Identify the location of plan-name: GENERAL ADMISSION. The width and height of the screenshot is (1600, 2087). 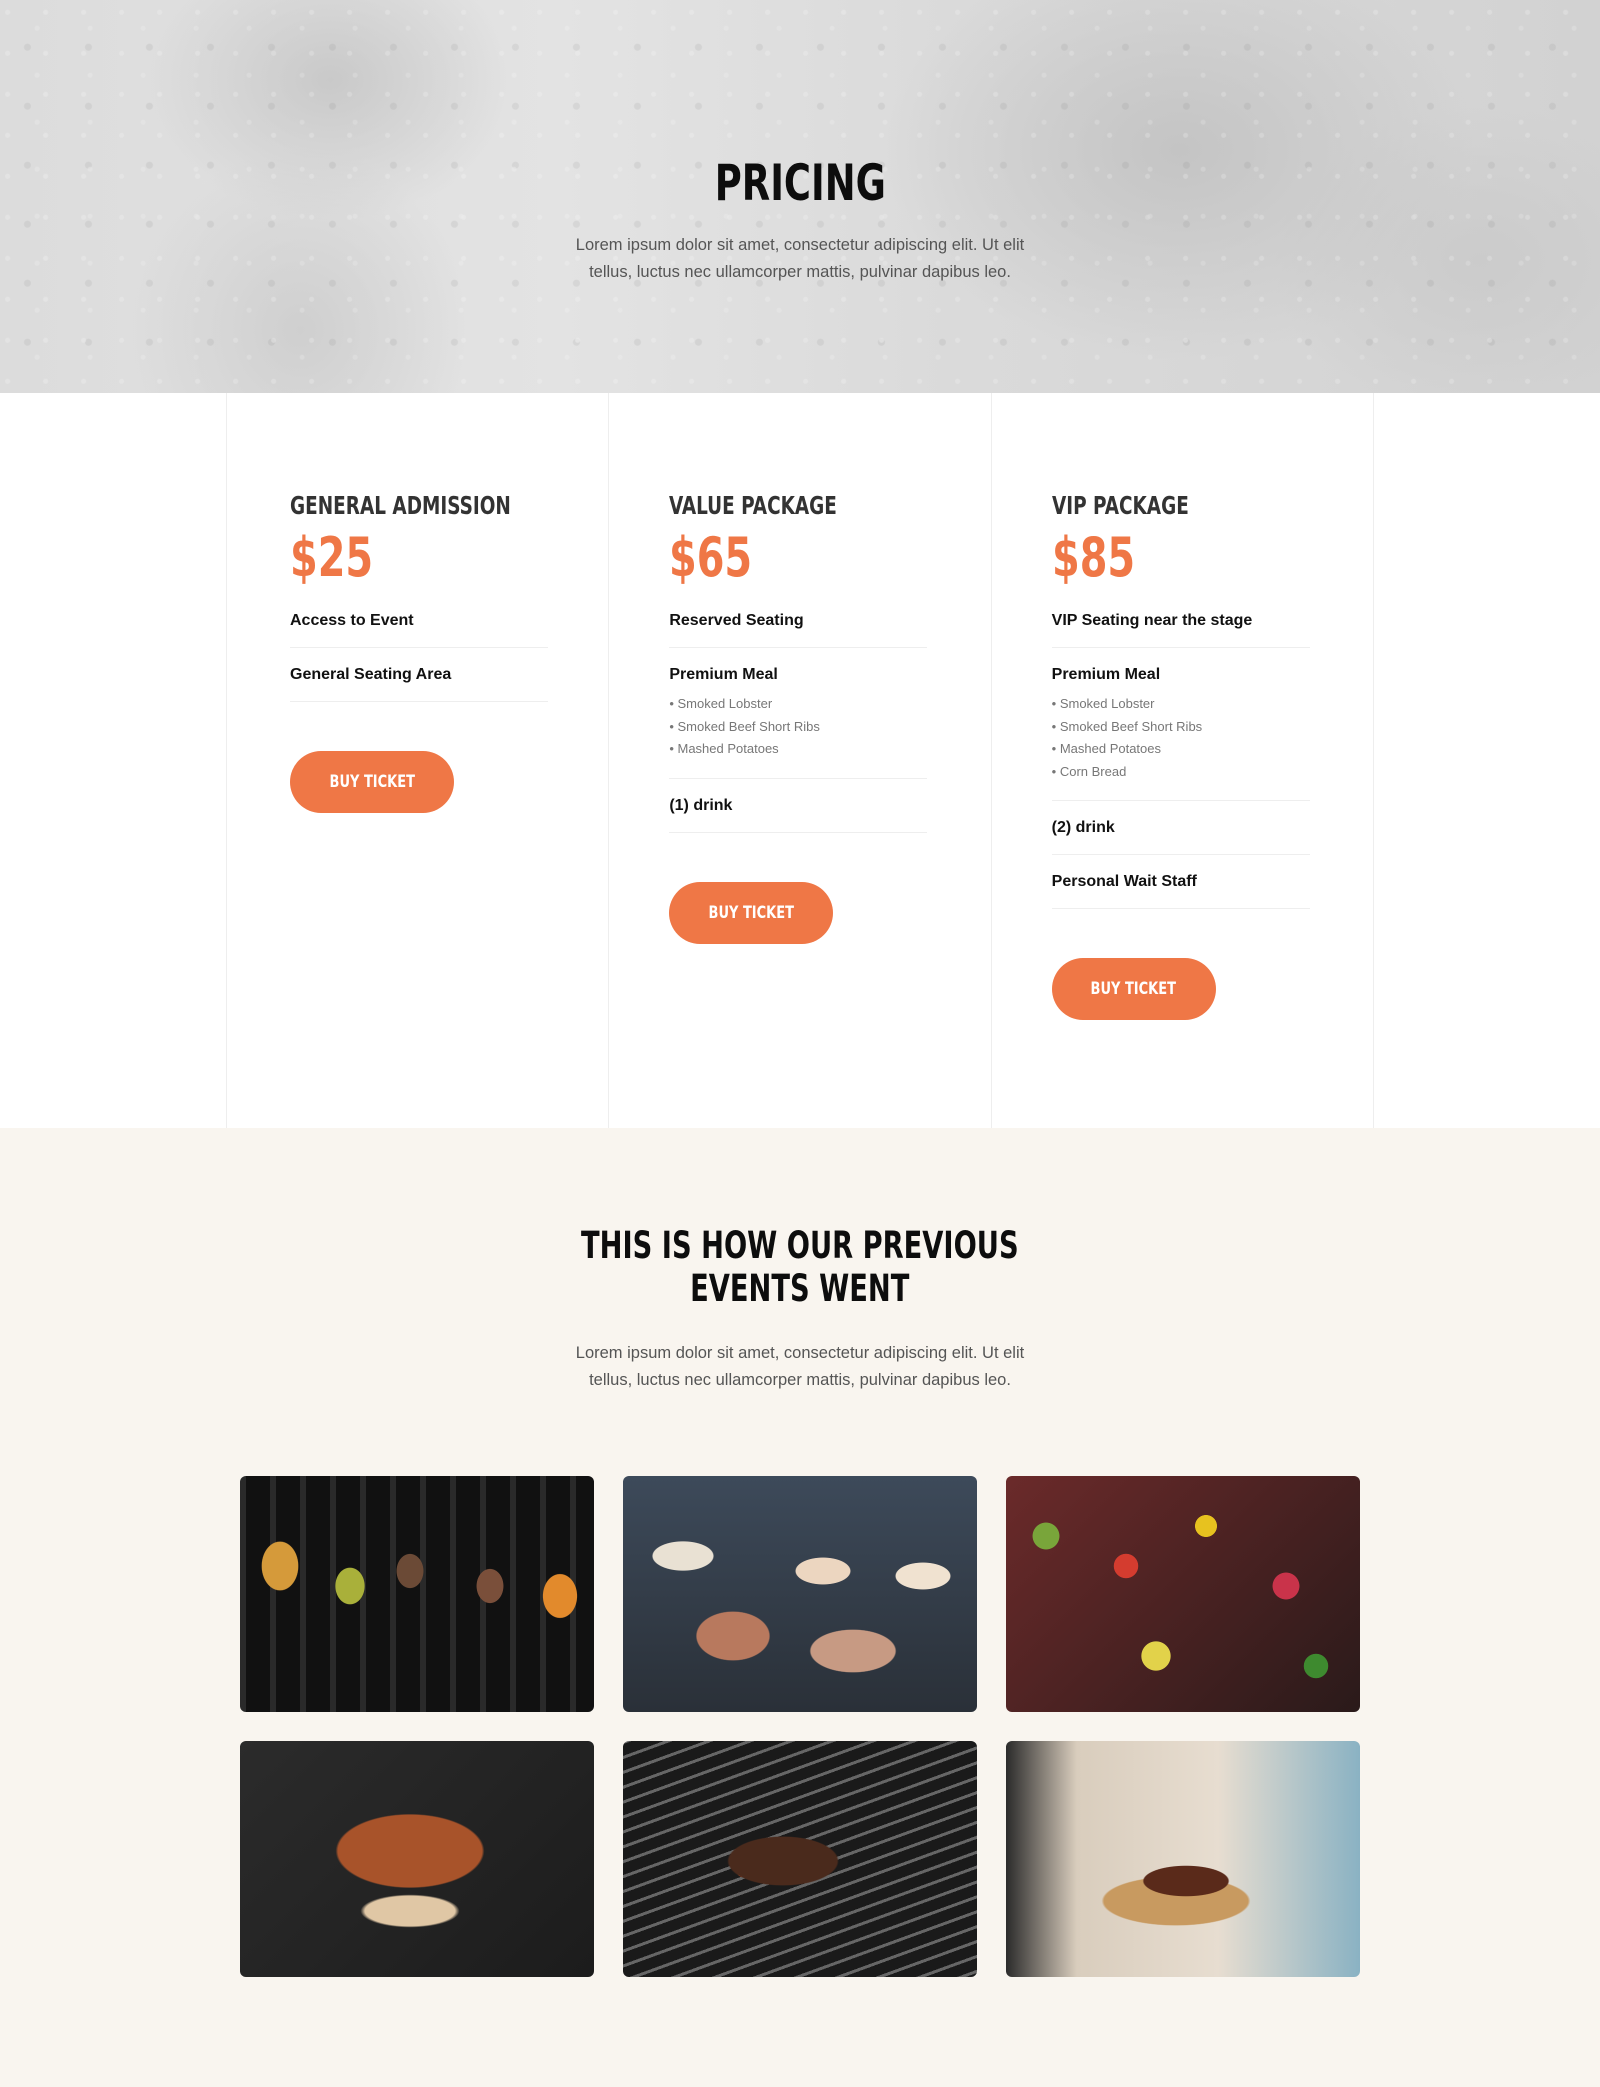
(400, 505).